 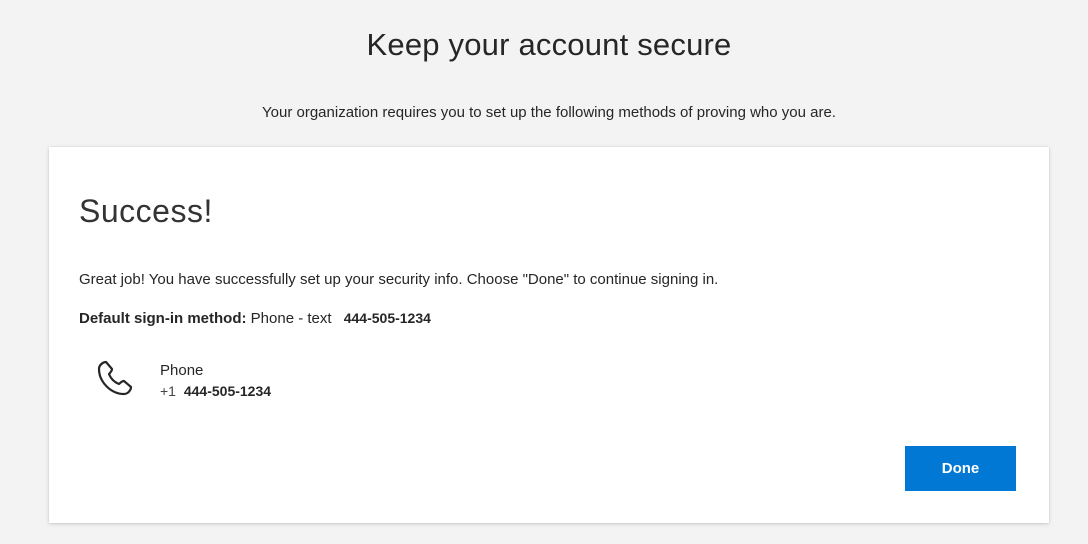 I want to click on default-method-label: Default sign-in method:, so click(x=163, y=318).